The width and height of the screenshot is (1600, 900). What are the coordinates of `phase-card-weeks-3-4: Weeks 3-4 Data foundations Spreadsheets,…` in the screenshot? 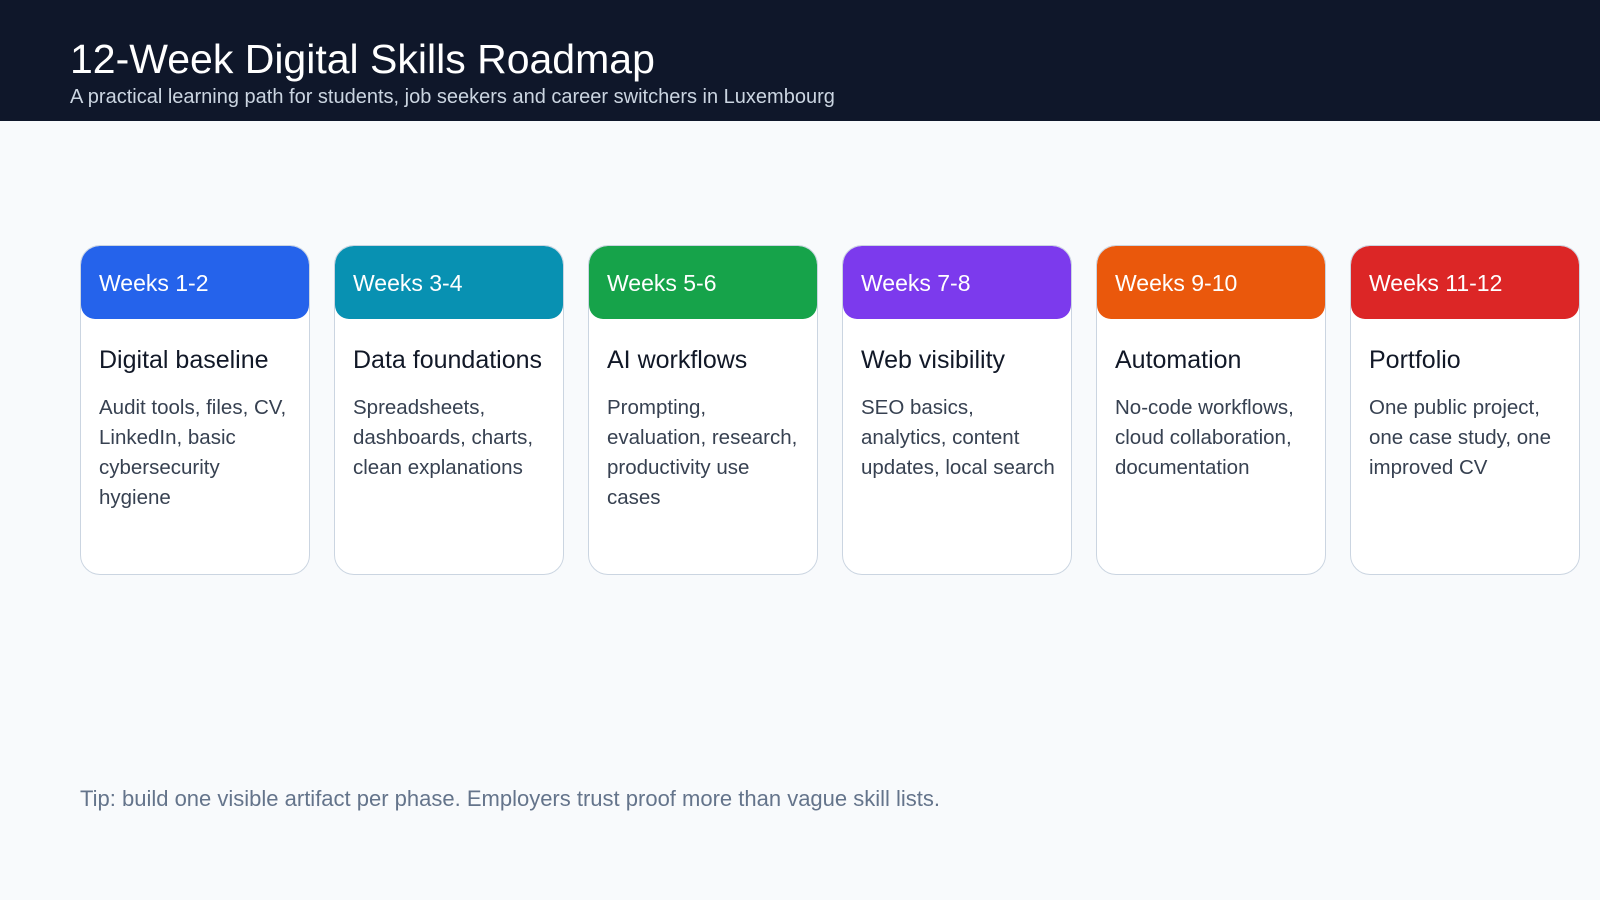 It's located at (449, 410).